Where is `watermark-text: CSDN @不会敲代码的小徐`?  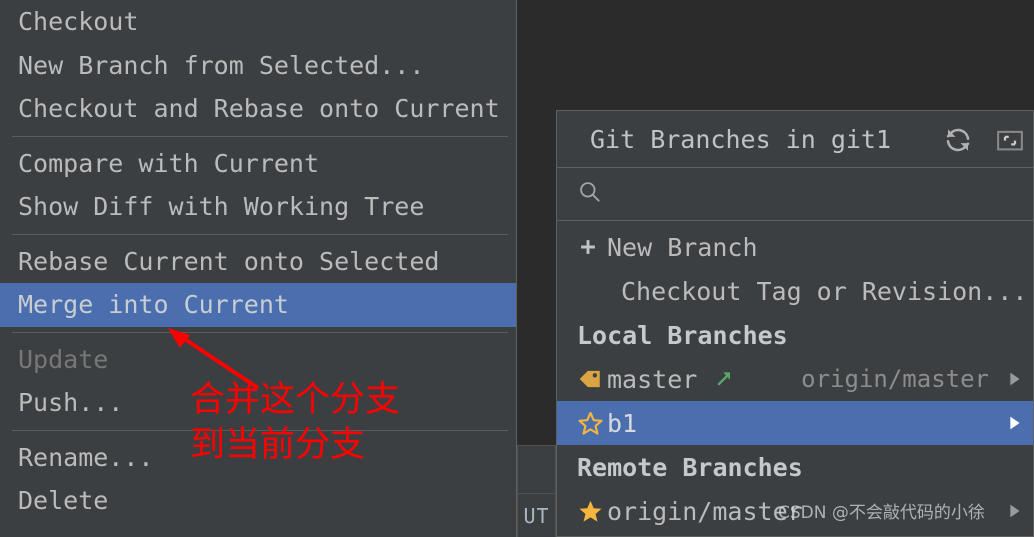
watermark-text: CSDN @不会敲代码的小徐 is located at coordinates (881, 513).